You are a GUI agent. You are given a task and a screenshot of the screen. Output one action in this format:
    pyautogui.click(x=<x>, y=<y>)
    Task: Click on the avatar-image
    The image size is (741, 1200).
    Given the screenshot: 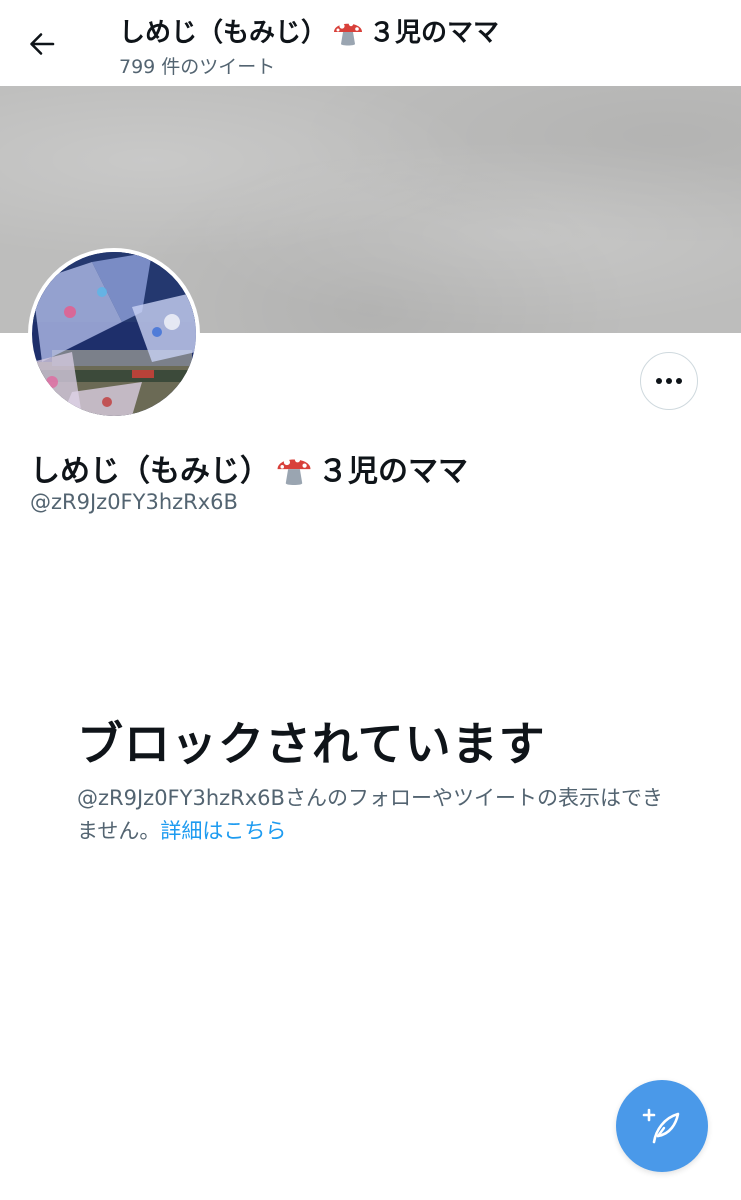 What is the action you would take?
    pyautogui.click(x=114, y=334)
    